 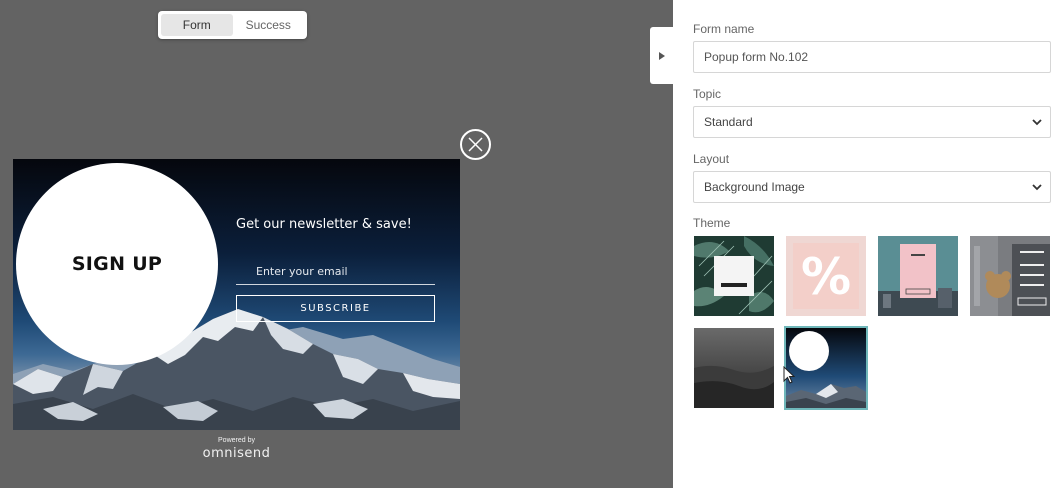 I want to click on theme-percent: %, so click(x=826, y=276).